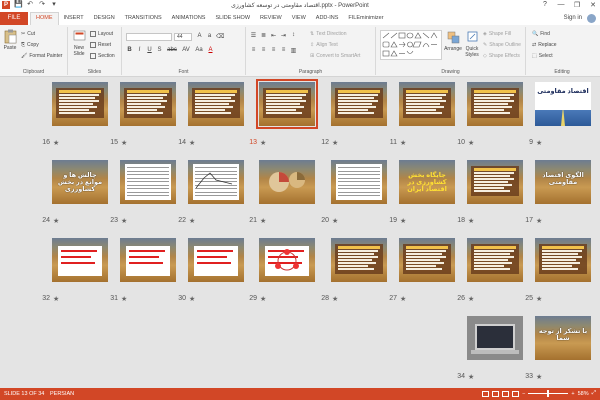 This screenshot has width=600, height=400. I want to click on text-direction-button: ⇅ Text Direction, so click(328, 34).